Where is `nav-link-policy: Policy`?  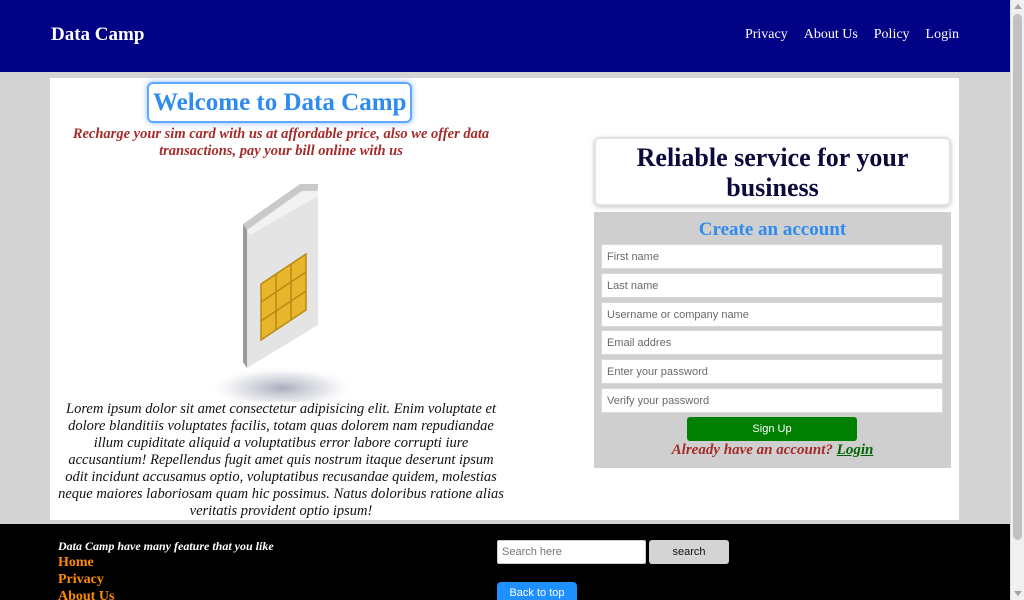 nav-link-policy: Policy is located at coordinates (892, 35).